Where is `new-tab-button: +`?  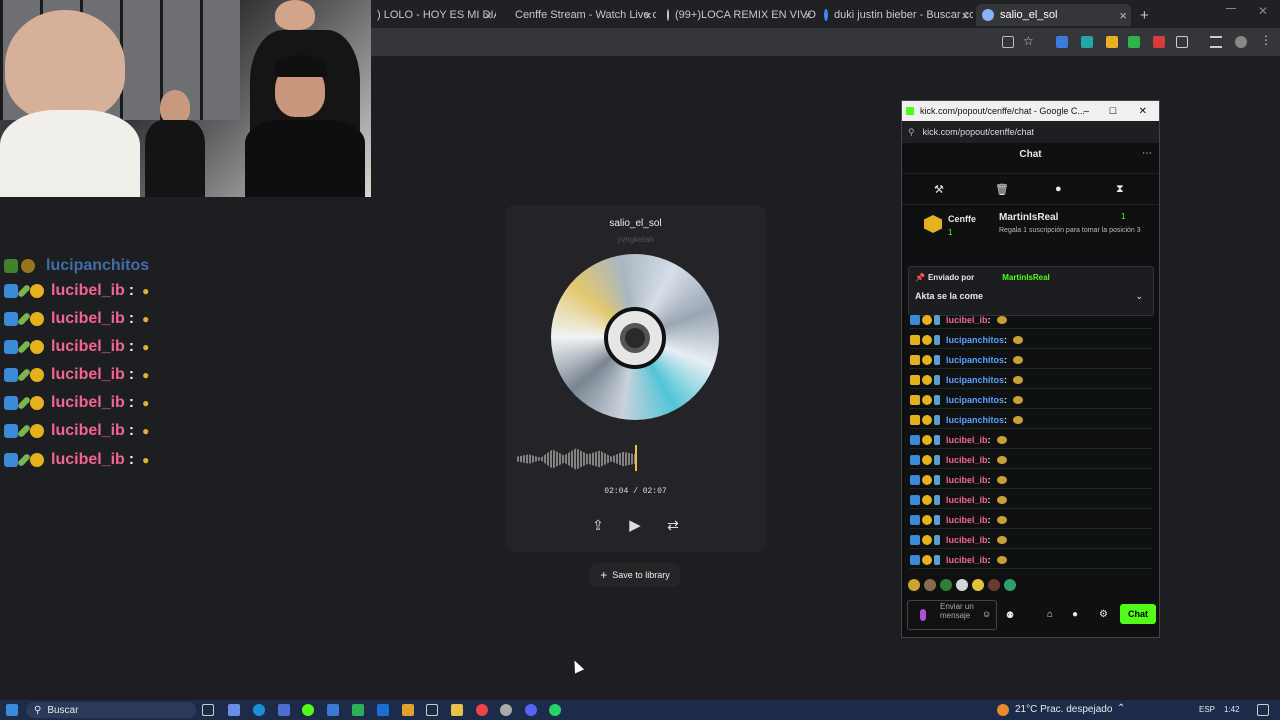
new-tab-button: + is located at coordinates (1144, 15).